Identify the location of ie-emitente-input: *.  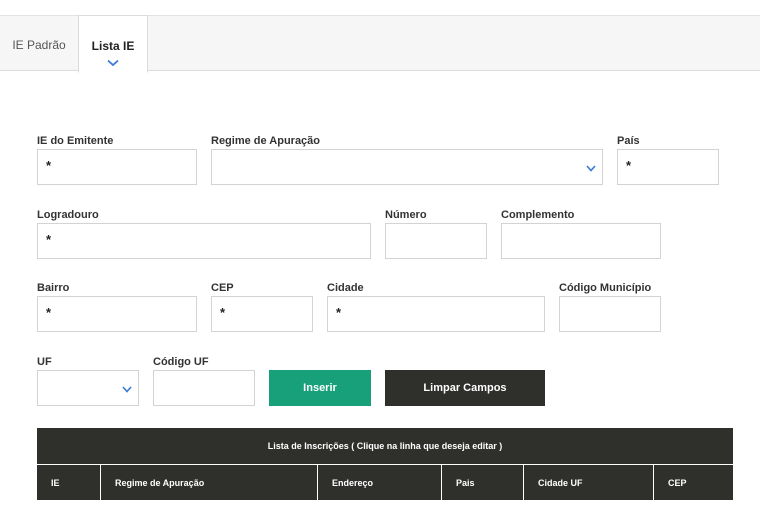
(117, 167).